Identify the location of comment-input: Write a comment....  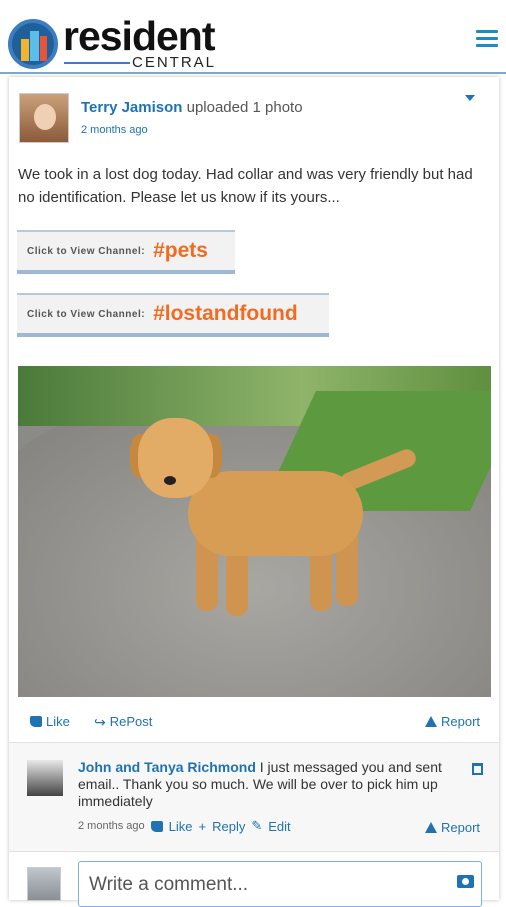
(280, 884).